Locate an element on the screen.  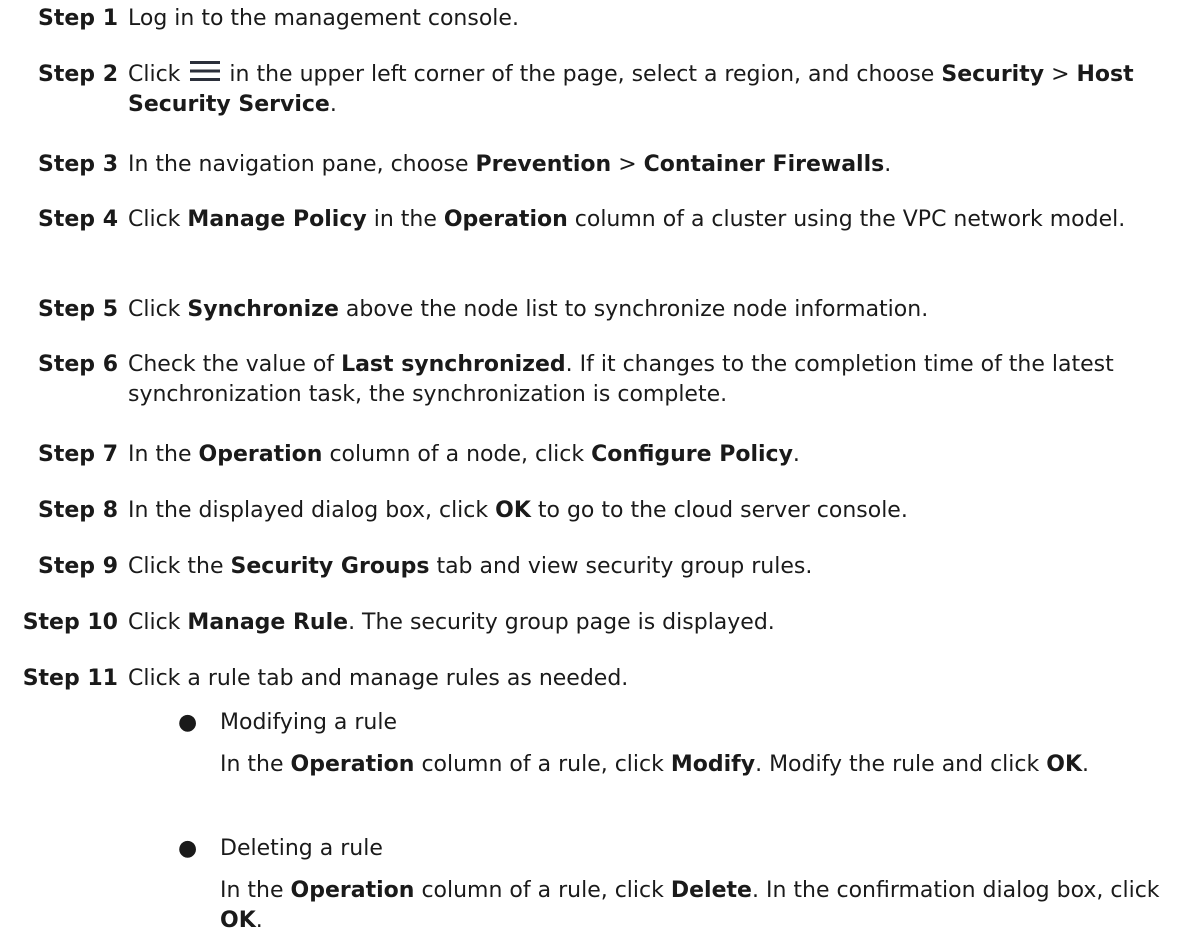
step-label: Step 4 is located at coordinates (78, 219).